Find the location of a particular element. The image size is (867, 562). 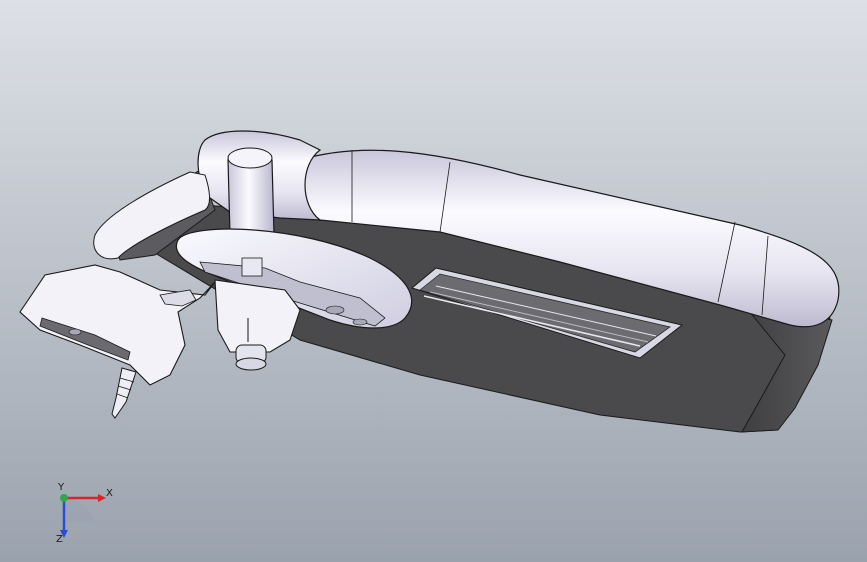

coordinate-triad: X Y Z is located at coordinates (84, 513).